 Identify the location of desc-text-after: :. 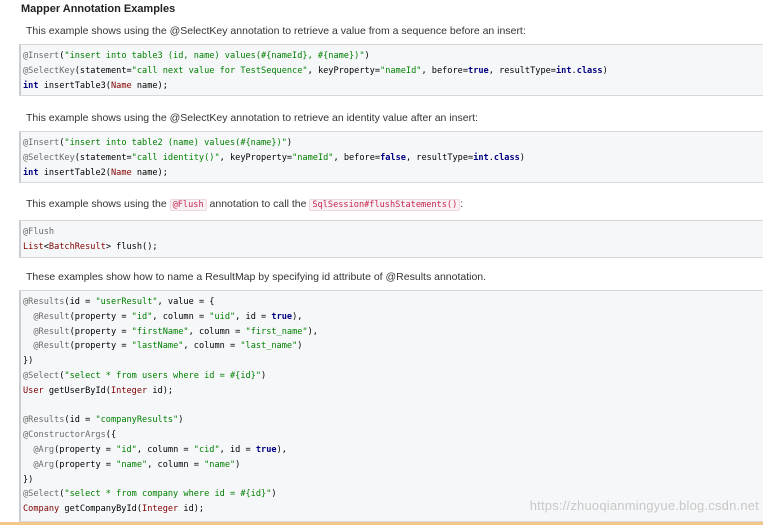
(462, 204).